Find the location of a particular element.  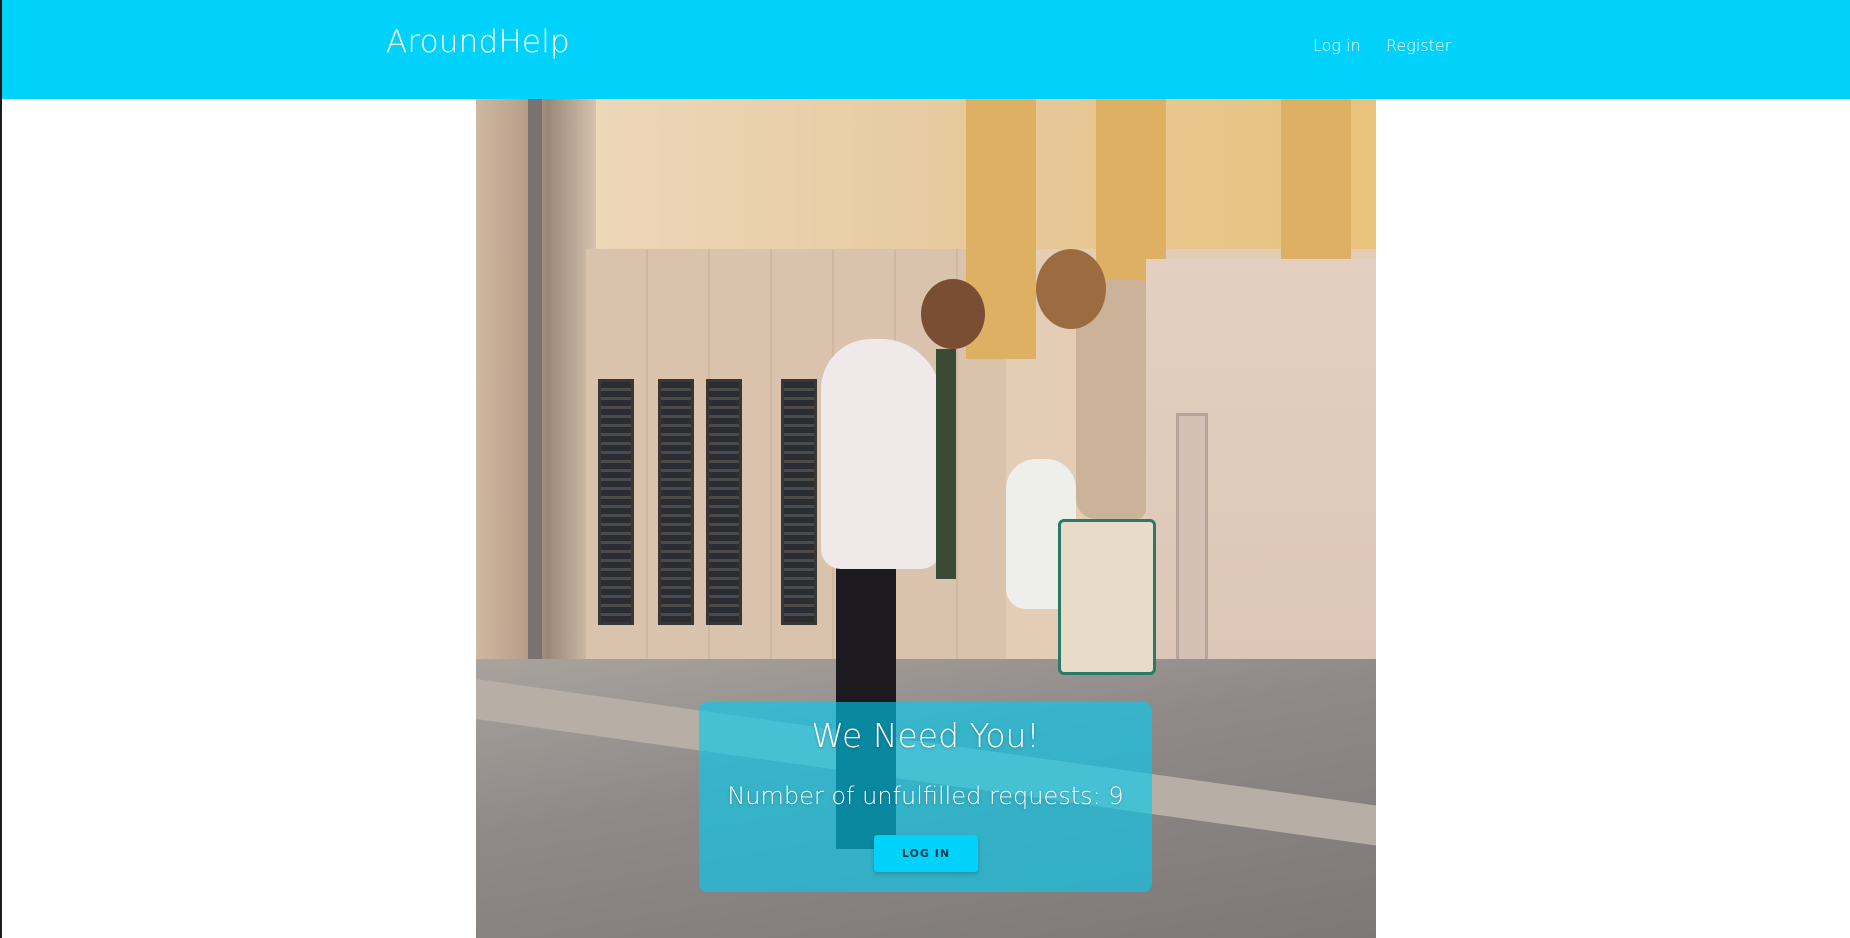

window-edge is located at coordinates (1, 469).